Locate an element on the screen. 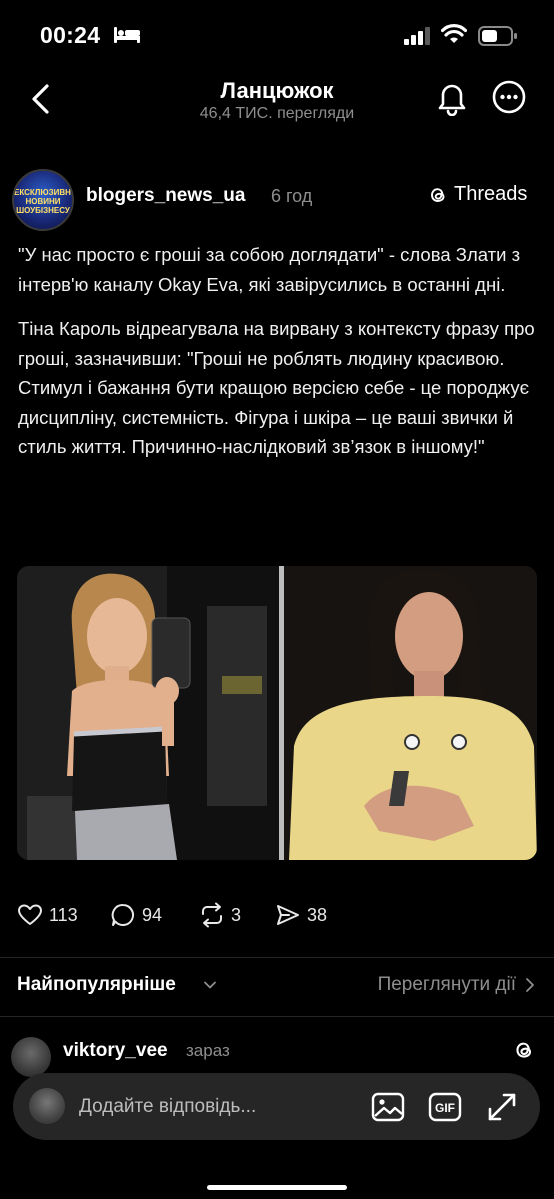 This screenshot has width=554, height=1199. status-bar: 00:24 is located at coordinates (277, 35).